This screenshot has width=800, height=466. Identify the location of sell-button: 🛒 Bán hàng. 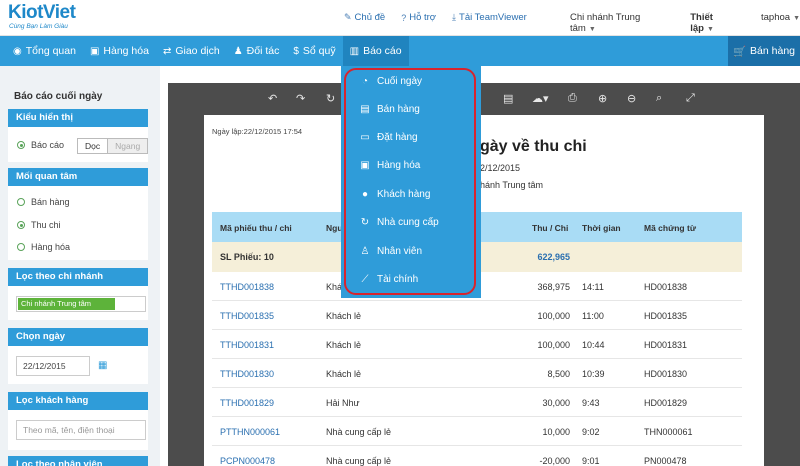
(764, 51).